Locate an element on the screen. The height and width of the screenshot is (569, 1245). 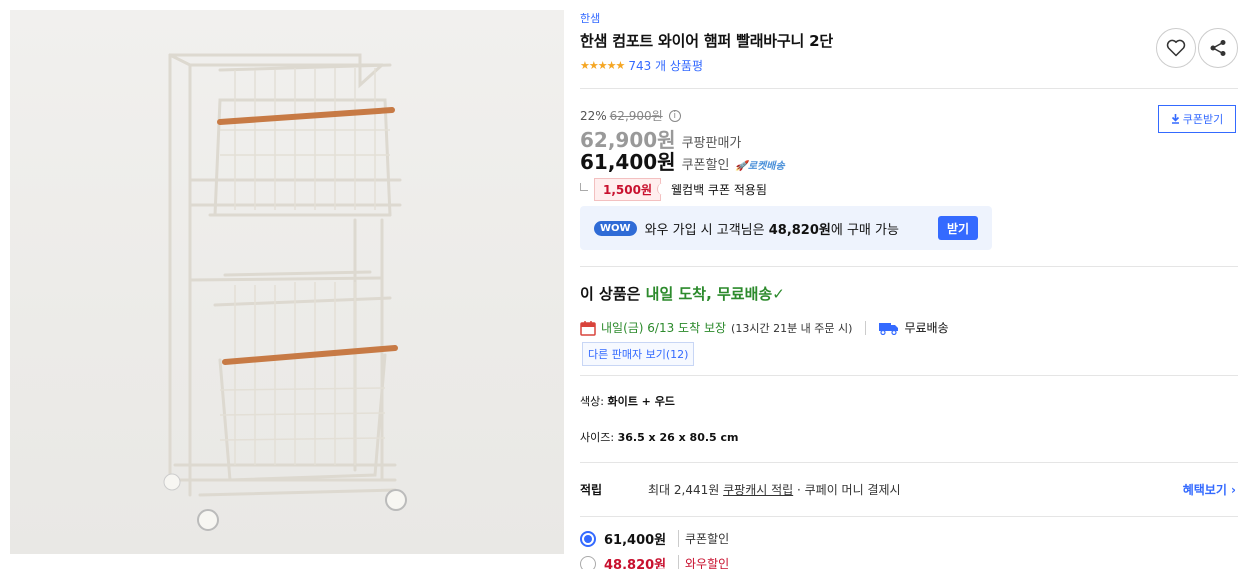
wow-membership-box: WOW 와우 가입 시 고객님은 48,820원에 구매 가능 받기 is located at coordinates (786, 228).